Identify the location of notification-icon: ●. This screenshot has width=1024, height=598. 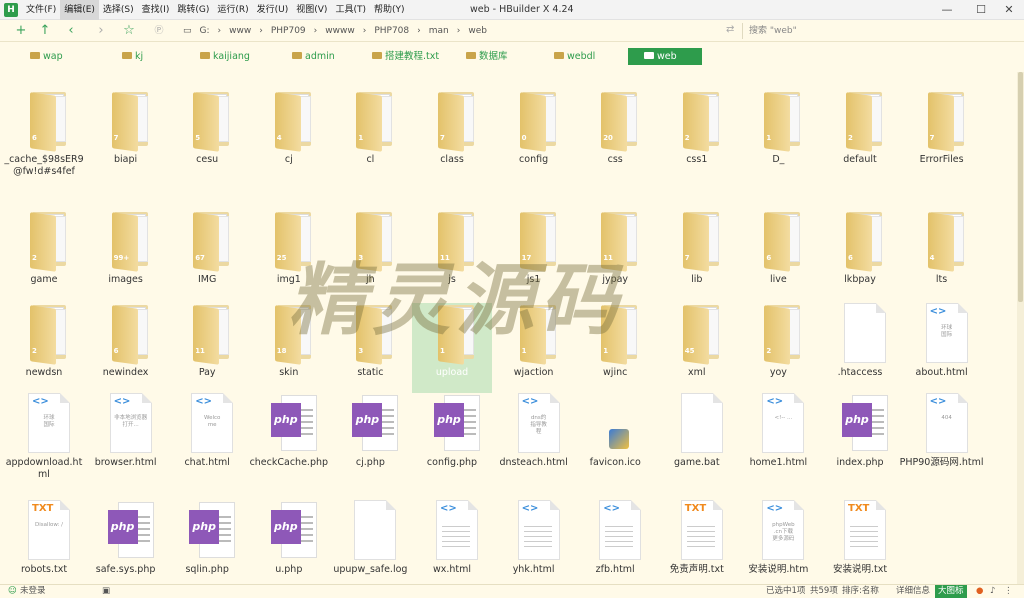
(979, 591).